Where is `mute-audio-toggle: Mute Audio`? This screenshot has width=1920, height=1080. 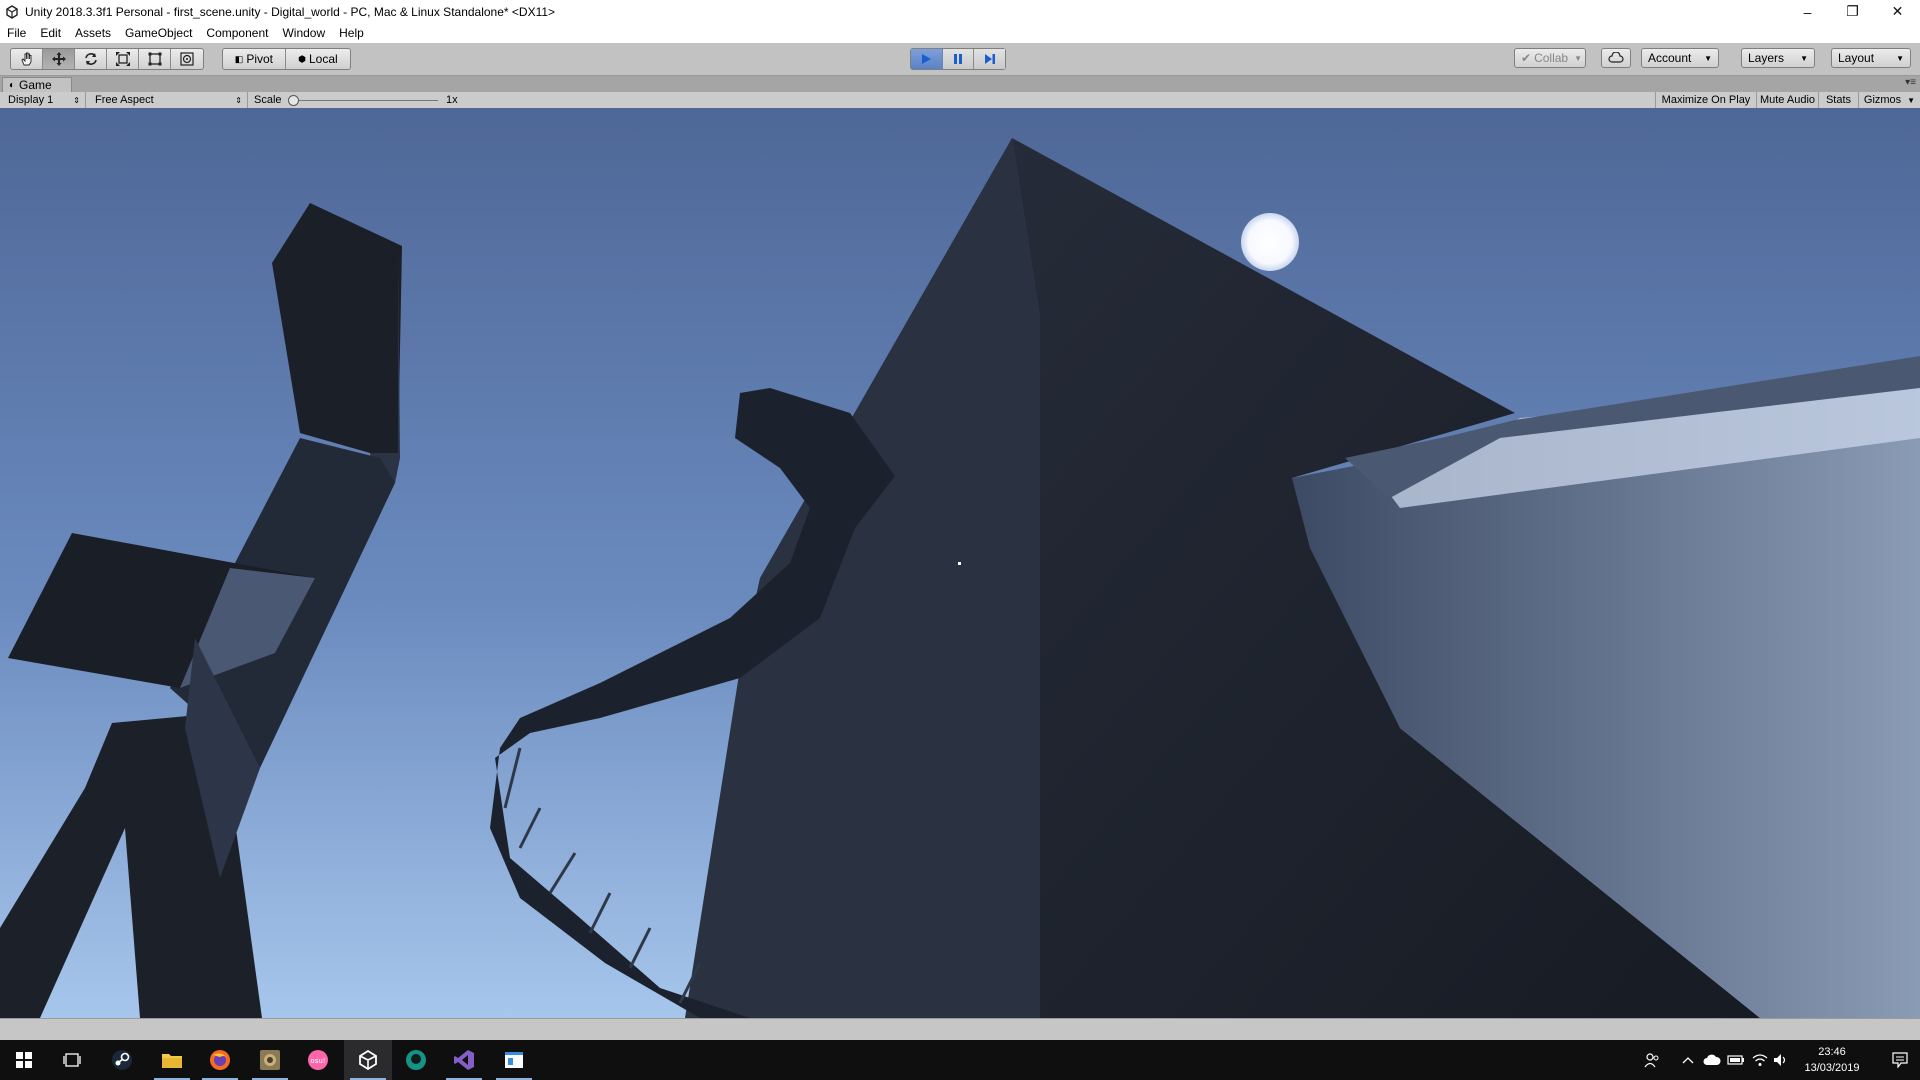 mute-audio-toggle: Mute Audio is located at coordinates (1787, 100).